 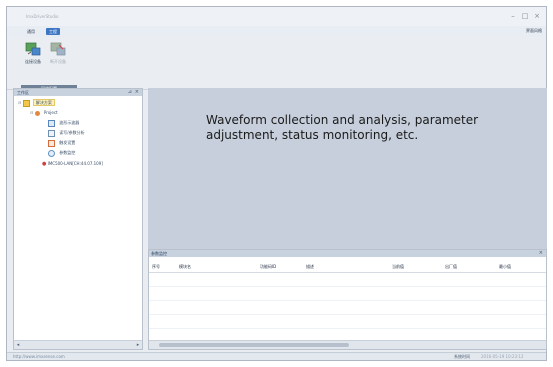 What do you see at coordinates (276, 16) in the screenshot?
I see `title-bar: ImxDriverStudio – □ ×` at bounding box center [276, 16].